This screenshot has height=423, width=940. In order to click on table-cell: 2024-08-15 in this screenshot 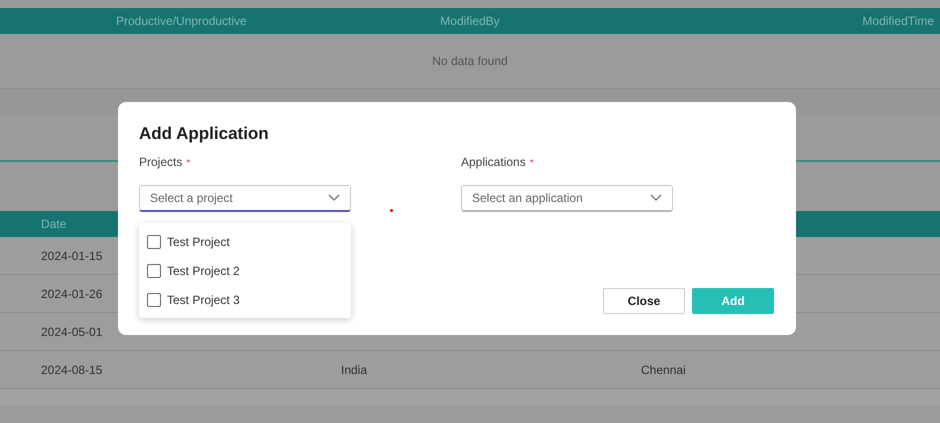, I will do `click(71, 369)`.